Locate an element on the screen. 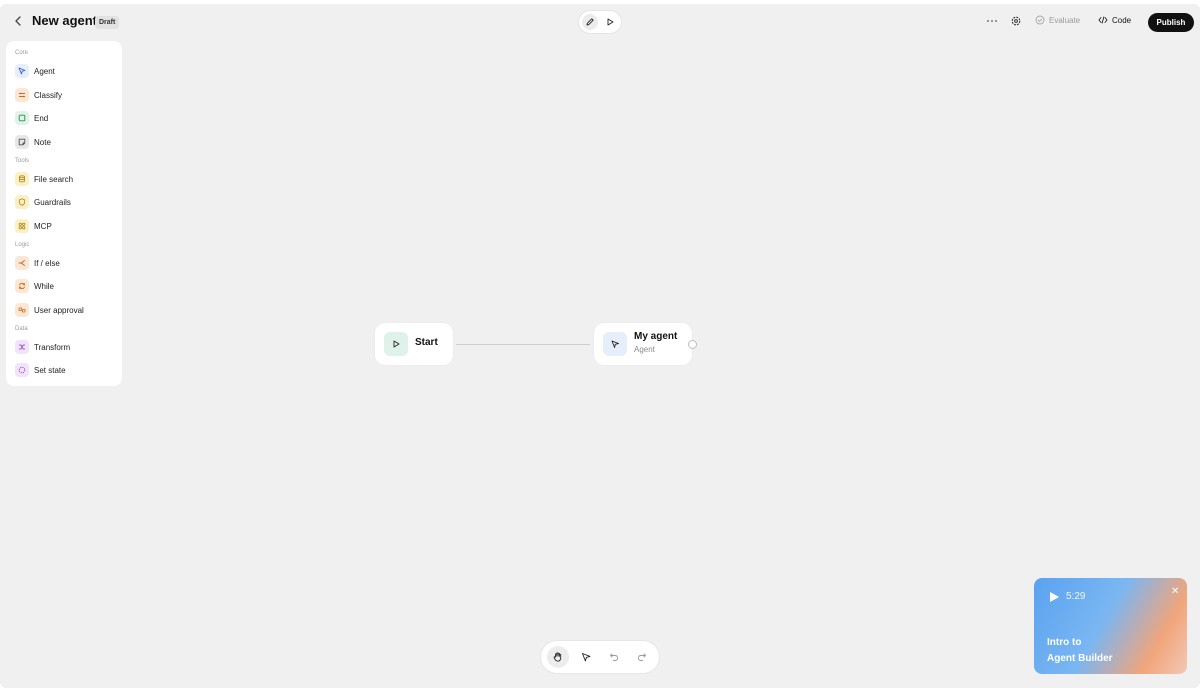 Image resolution: width=1200 pixels, height=688 pixels. back-arrow-icon is located at coordinates (18, 21).